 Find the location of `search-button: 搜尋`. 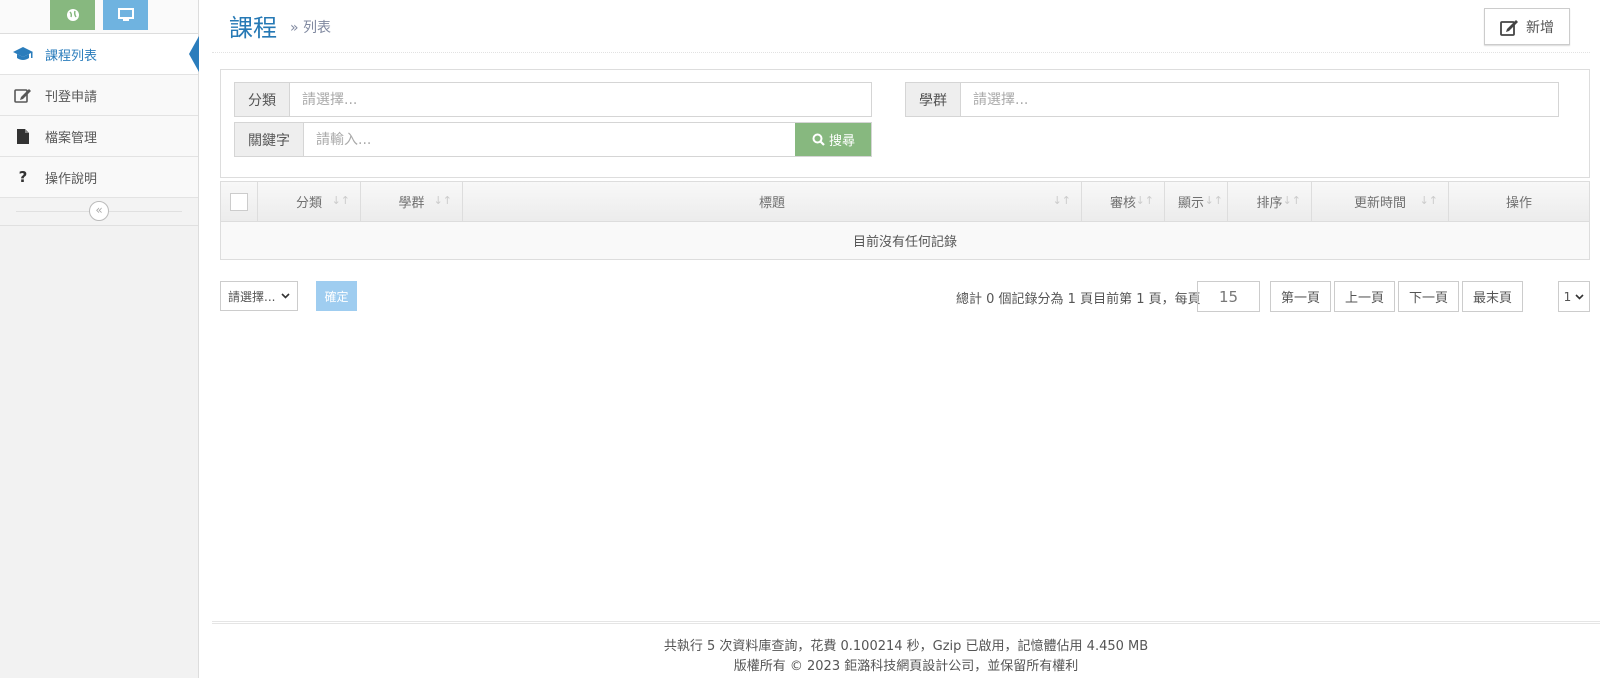

search-button: 搜尋 is located at coordinates (833, 139).